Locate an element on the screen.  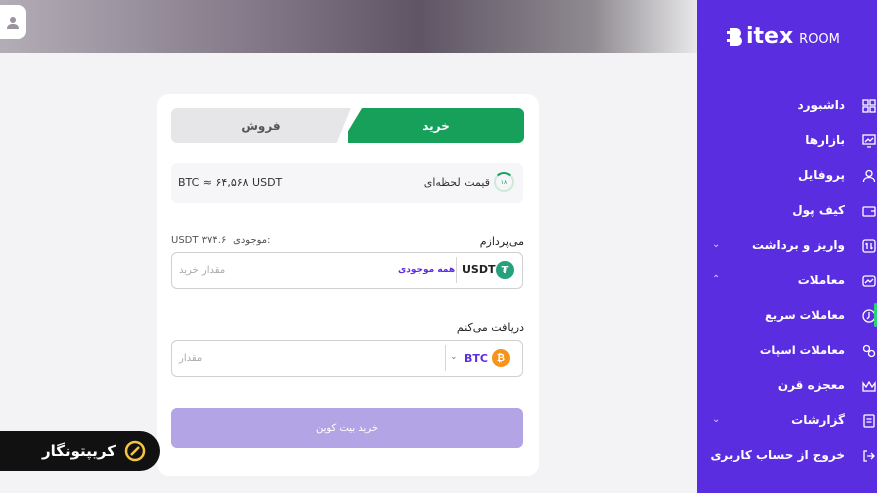
balance-value: USDT ۳۷۴.۶ is located at coordinates (199, 240).